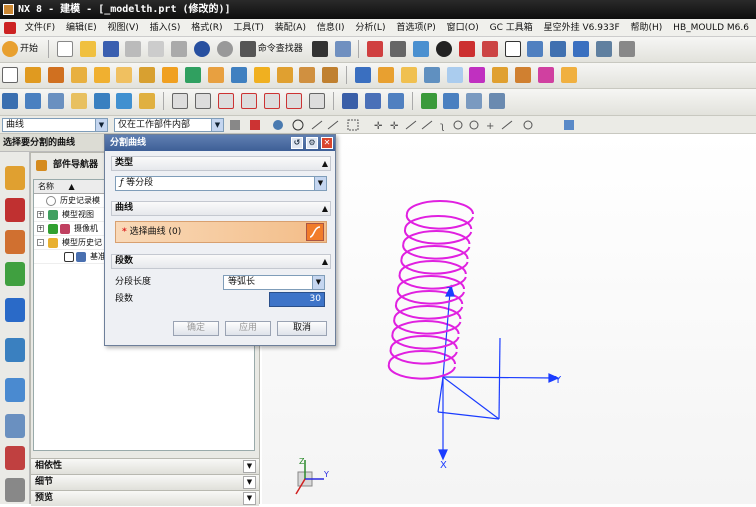 The width and height of the screenshot is (756, 507). Describe the element at coordinates (415, 27) in the screenshot. I see `menu-preferences: 首选项(P)` at that location.